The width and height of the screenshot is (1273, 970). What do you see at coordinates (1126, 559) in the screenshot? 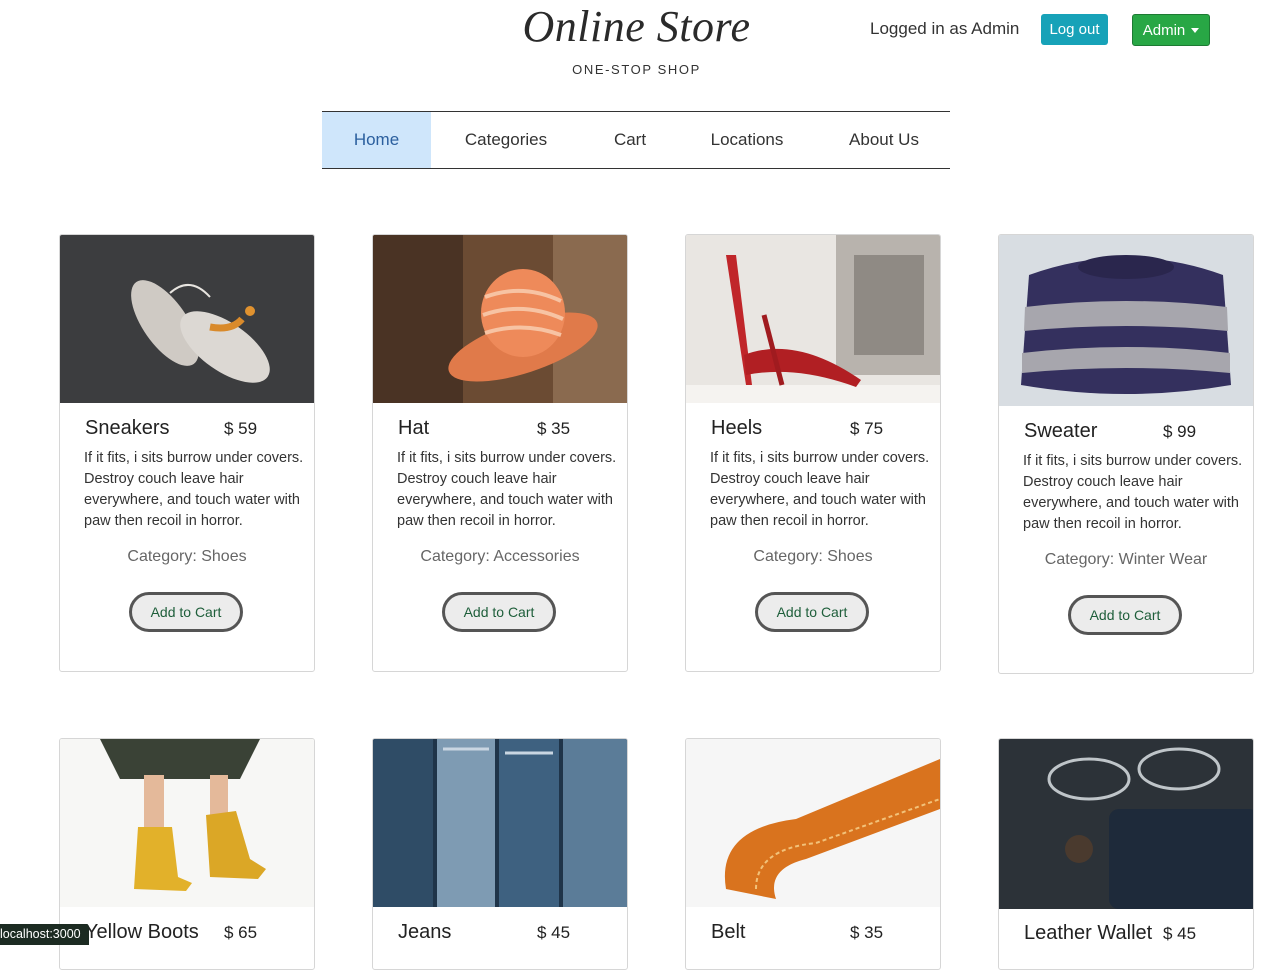
I see `product-category: Category: Winter Wear` at bounding box center [1126, 559].